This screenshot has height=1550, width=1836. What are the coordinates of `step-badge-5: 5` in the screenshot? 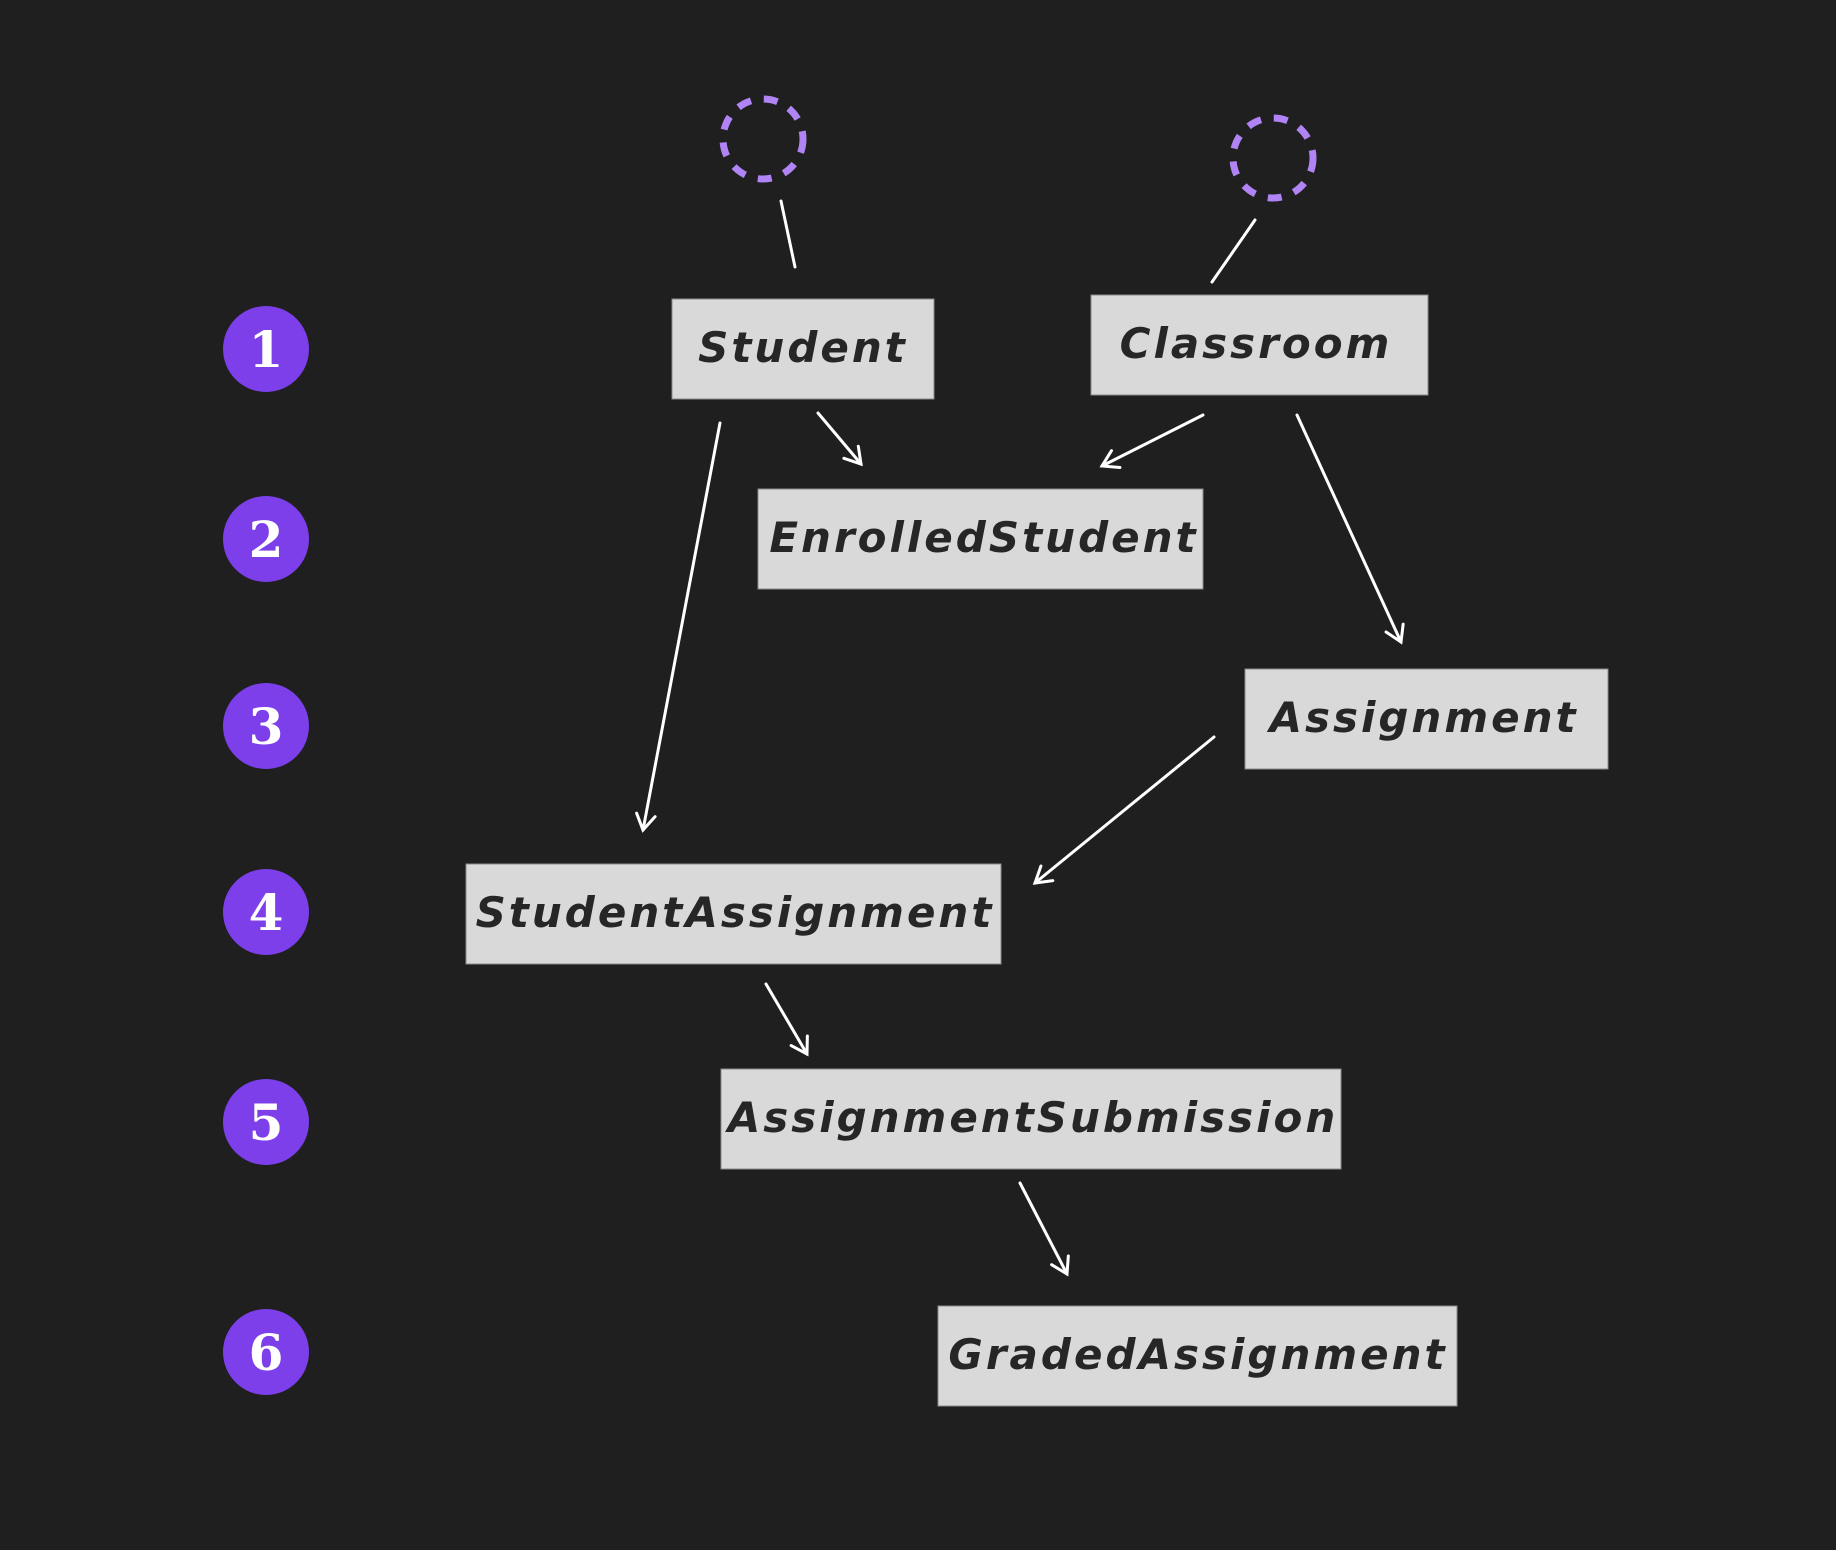 It's located at (266, 1122).